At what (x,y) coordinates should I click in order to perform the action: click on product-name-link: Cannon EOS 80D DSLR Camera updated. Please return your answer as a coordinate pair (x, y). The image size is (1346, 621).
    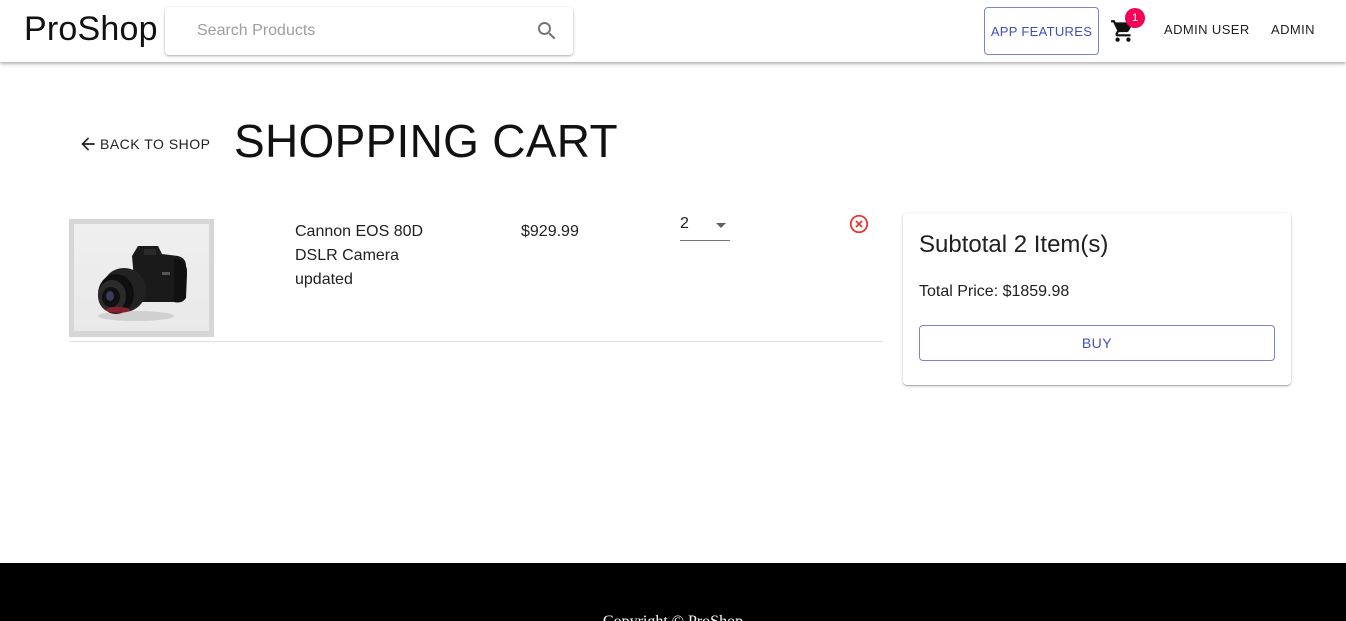
    Looking at the image, I should click on (370, 256).